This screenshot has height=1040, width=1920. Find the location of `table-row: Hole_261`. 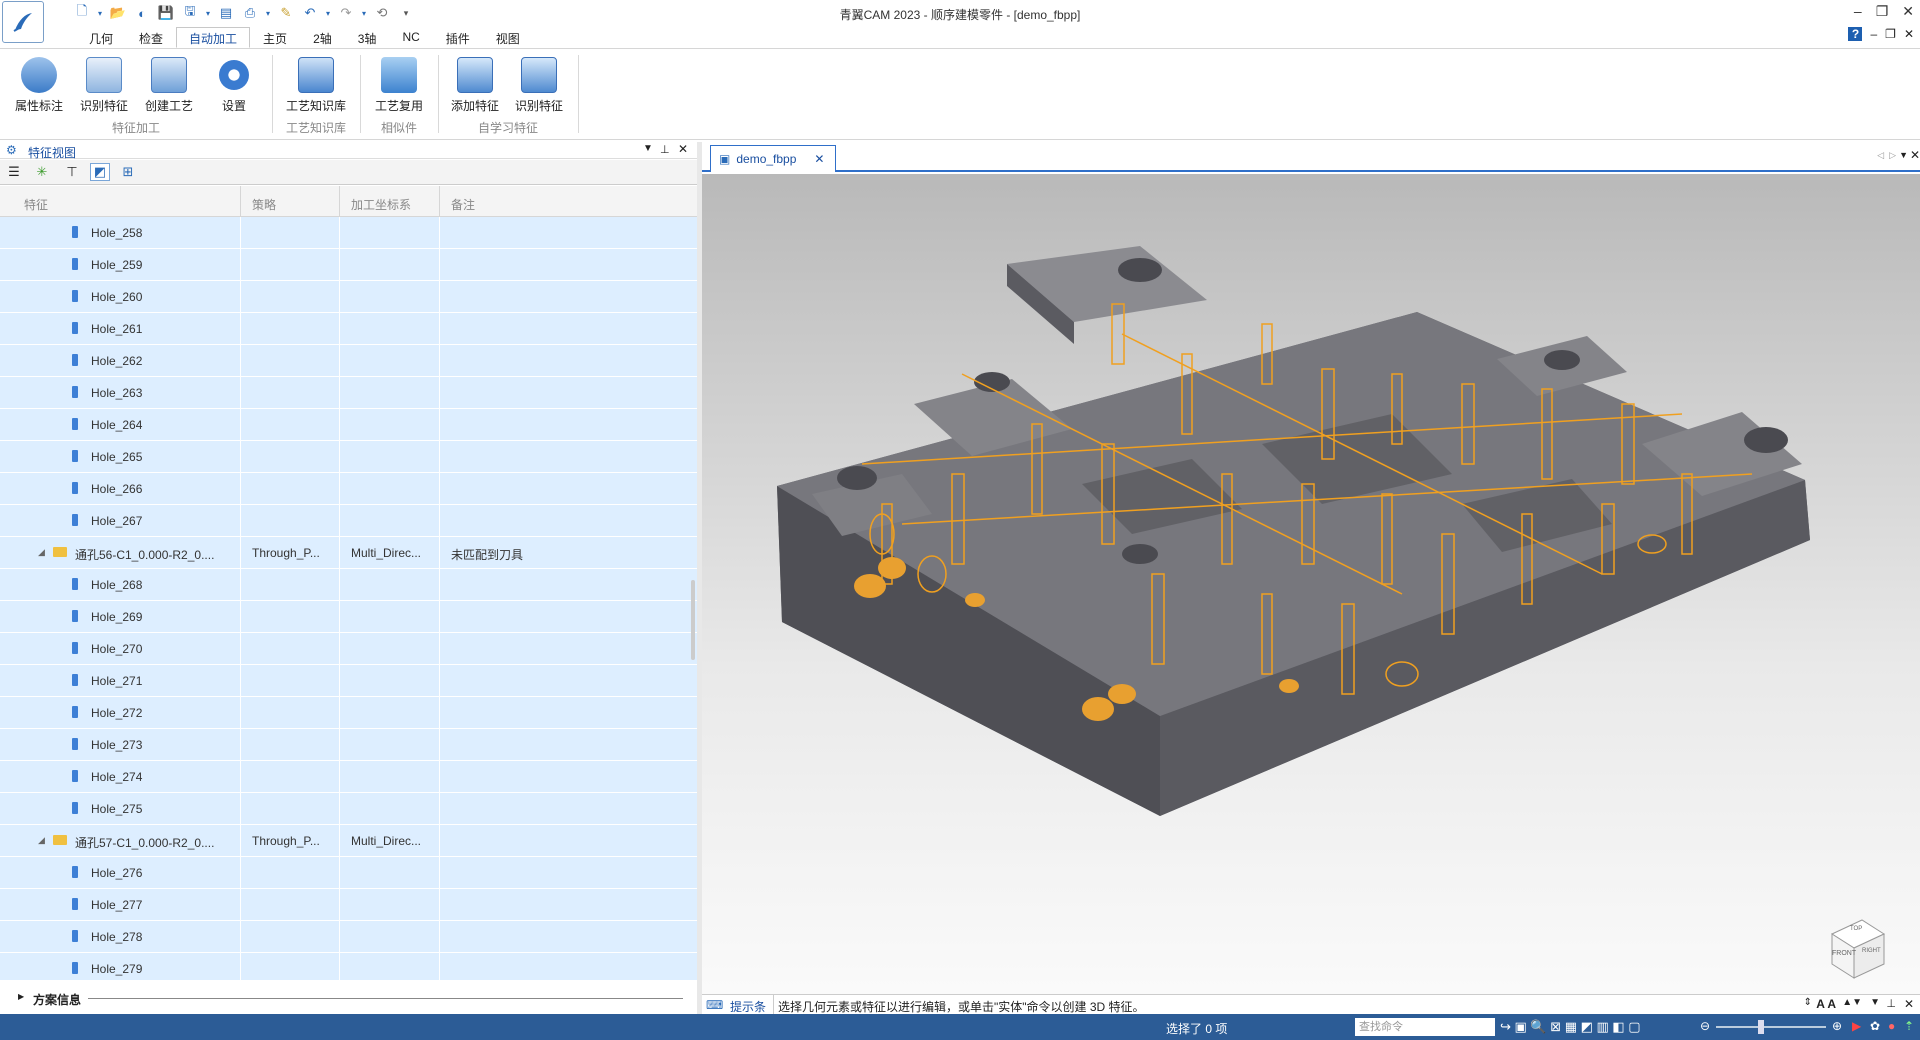

table-row: Hole_261 is located at coordinates (348, 329).